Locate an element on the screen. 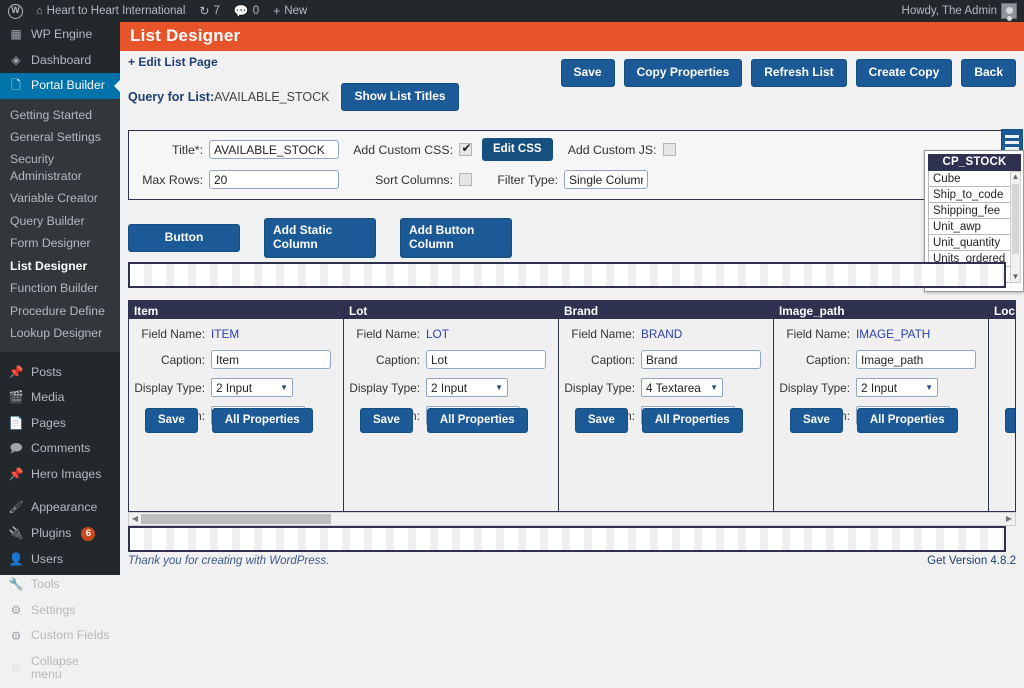  field-name-label: Field Name: is located at coordinates (603, 334).